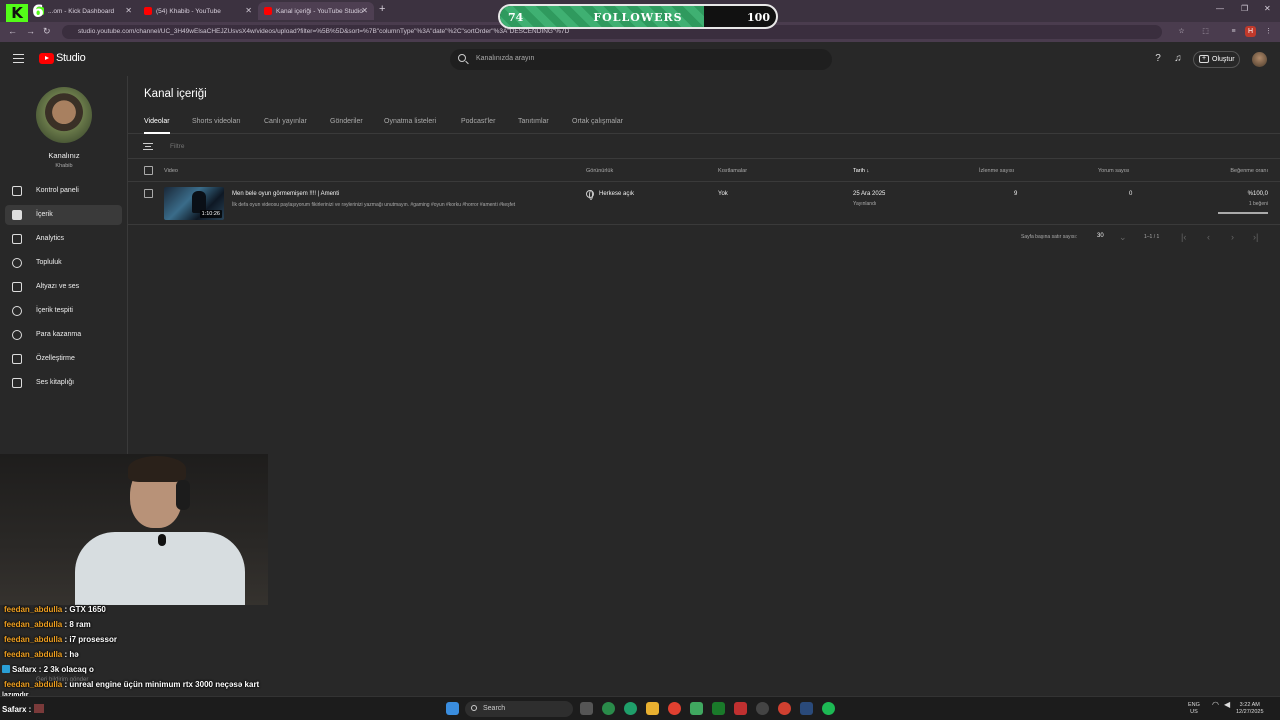 The width and height of the screenshot is (1280, 720). I want to click on nvidia-icon, so click(718, 708).